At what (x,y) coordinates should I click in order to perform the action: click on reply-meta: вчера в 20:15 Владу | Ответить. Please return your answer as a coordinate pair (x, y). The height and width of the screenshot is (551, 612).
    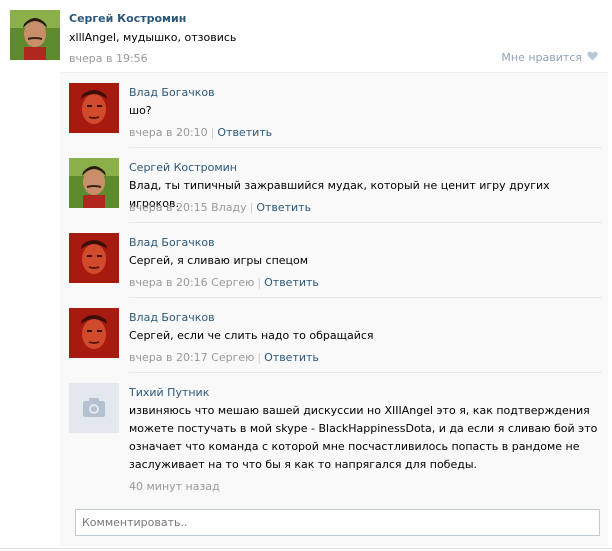
    Looking at the image, I should click on (220, 207).